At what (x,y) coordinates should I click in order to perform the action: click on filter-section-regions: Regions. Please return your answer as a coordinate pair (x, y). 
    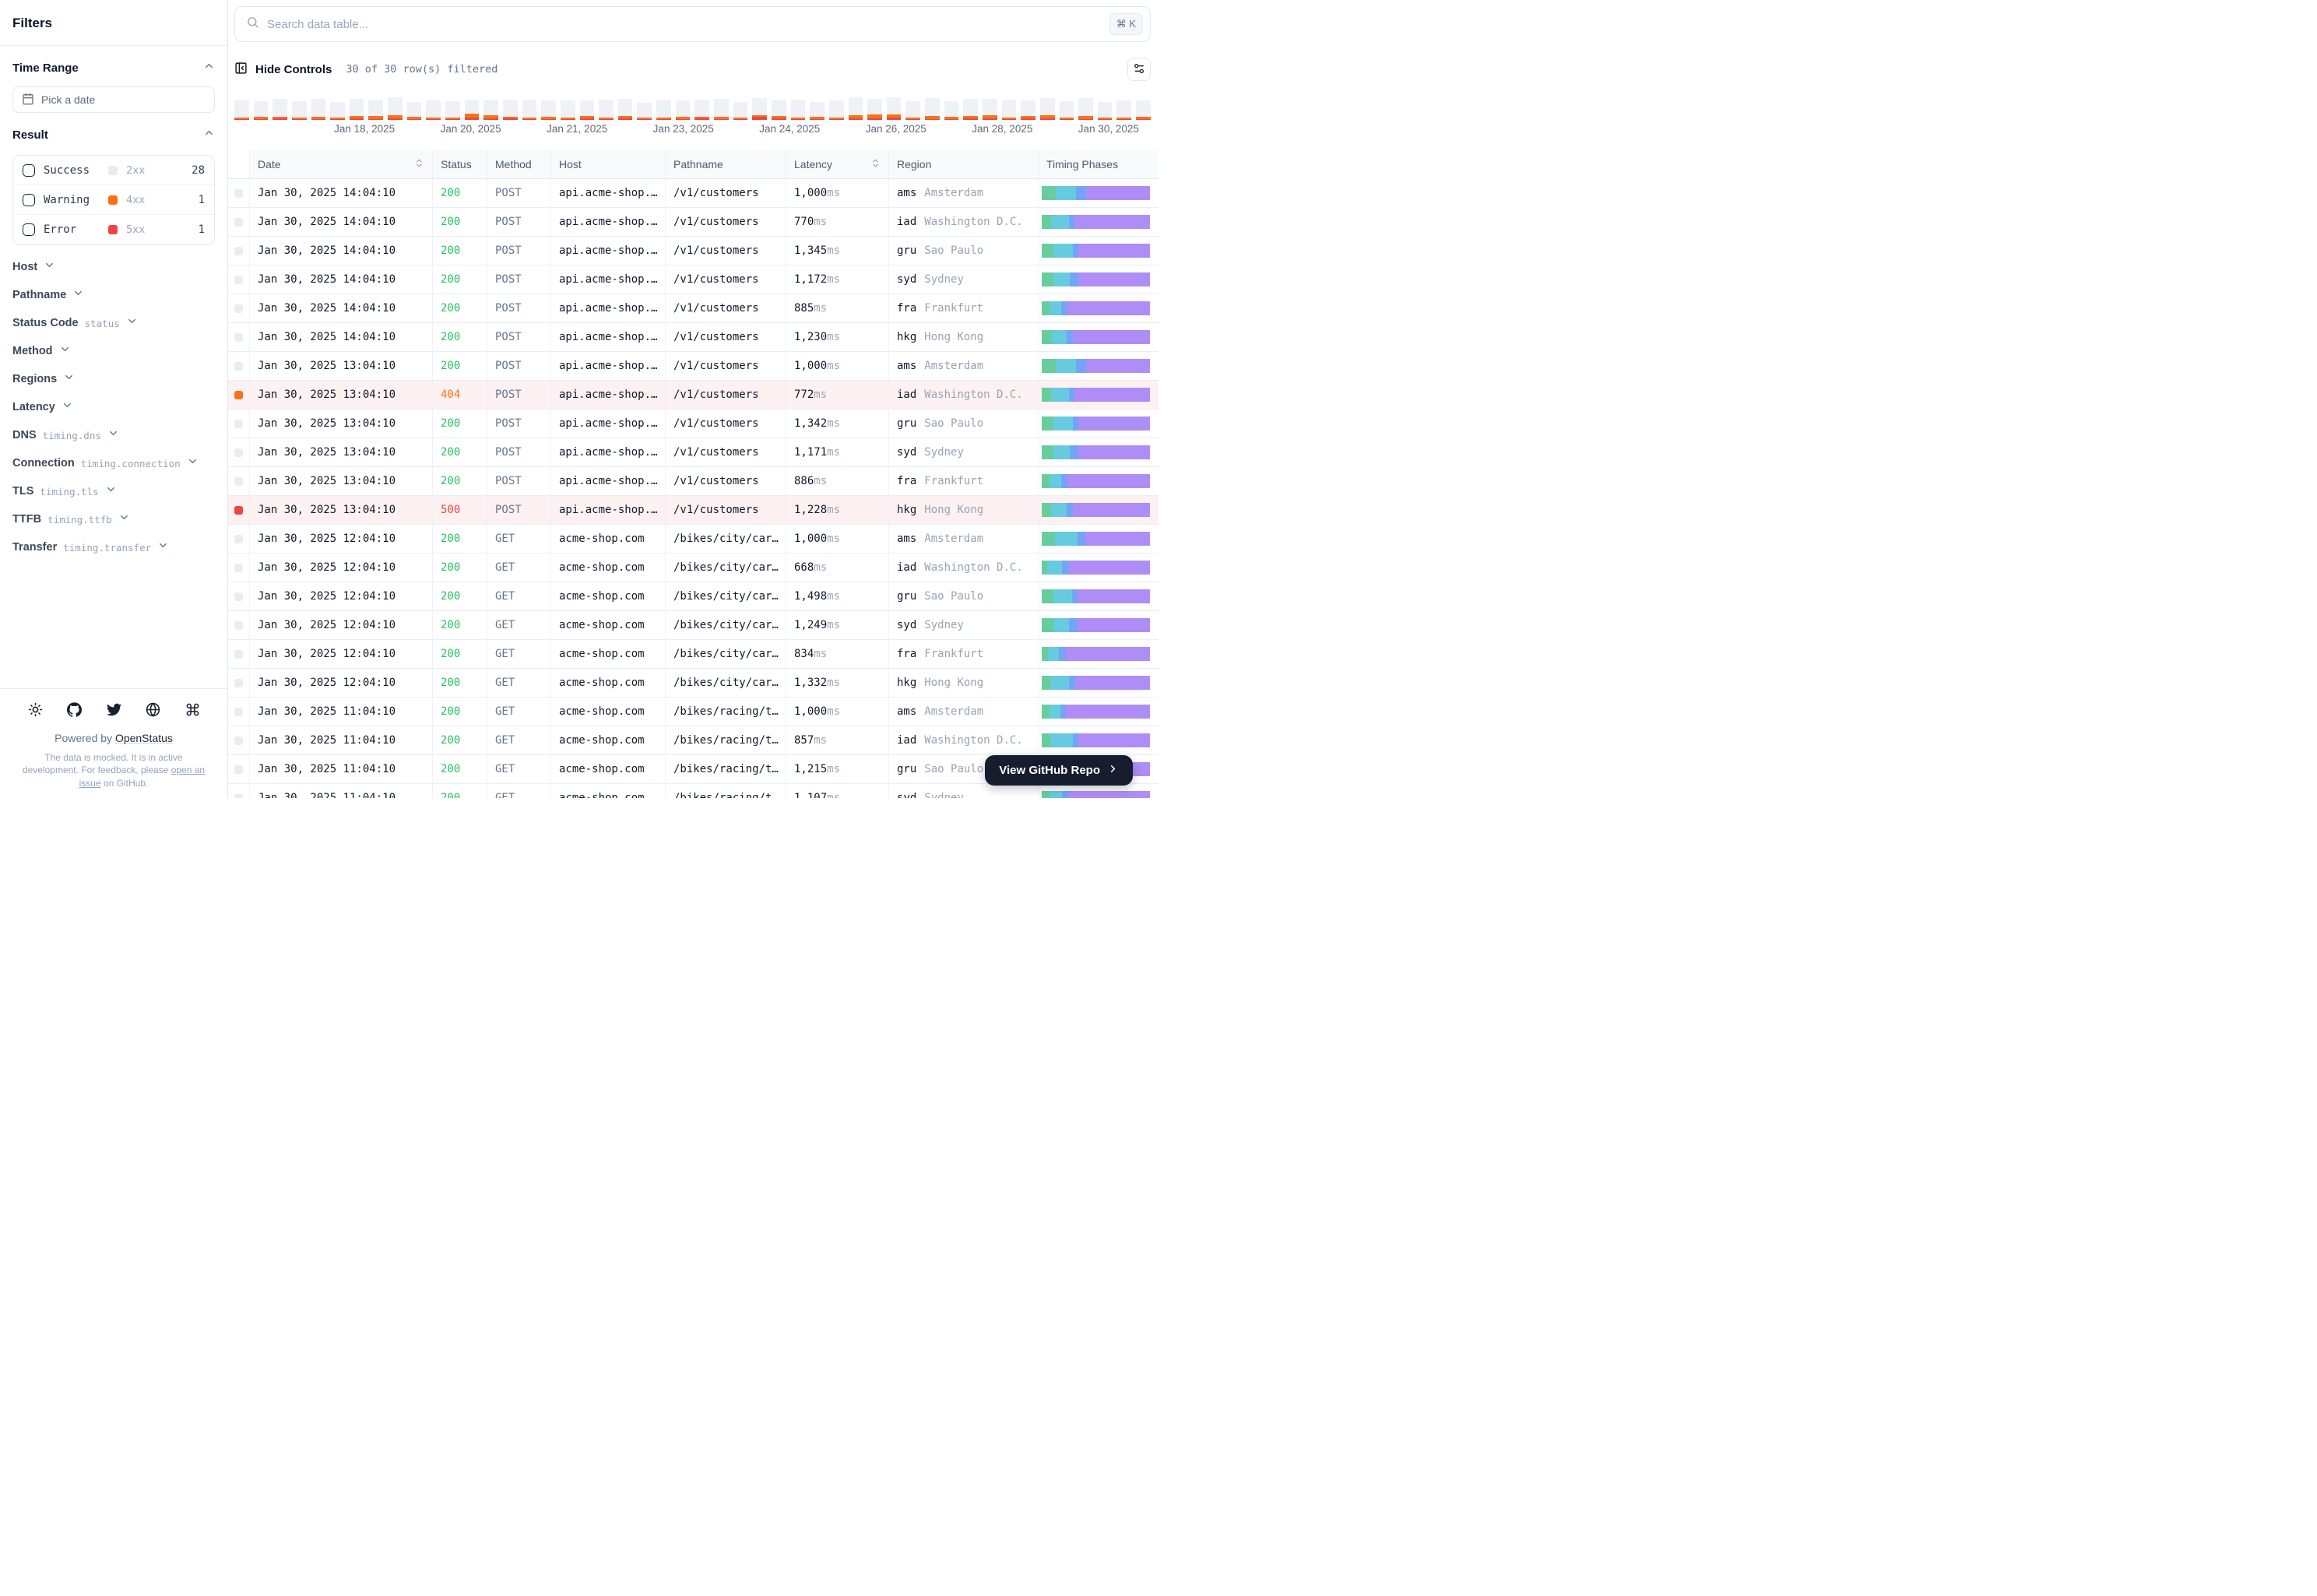
    Looking at the image, I should click on (113, 379).